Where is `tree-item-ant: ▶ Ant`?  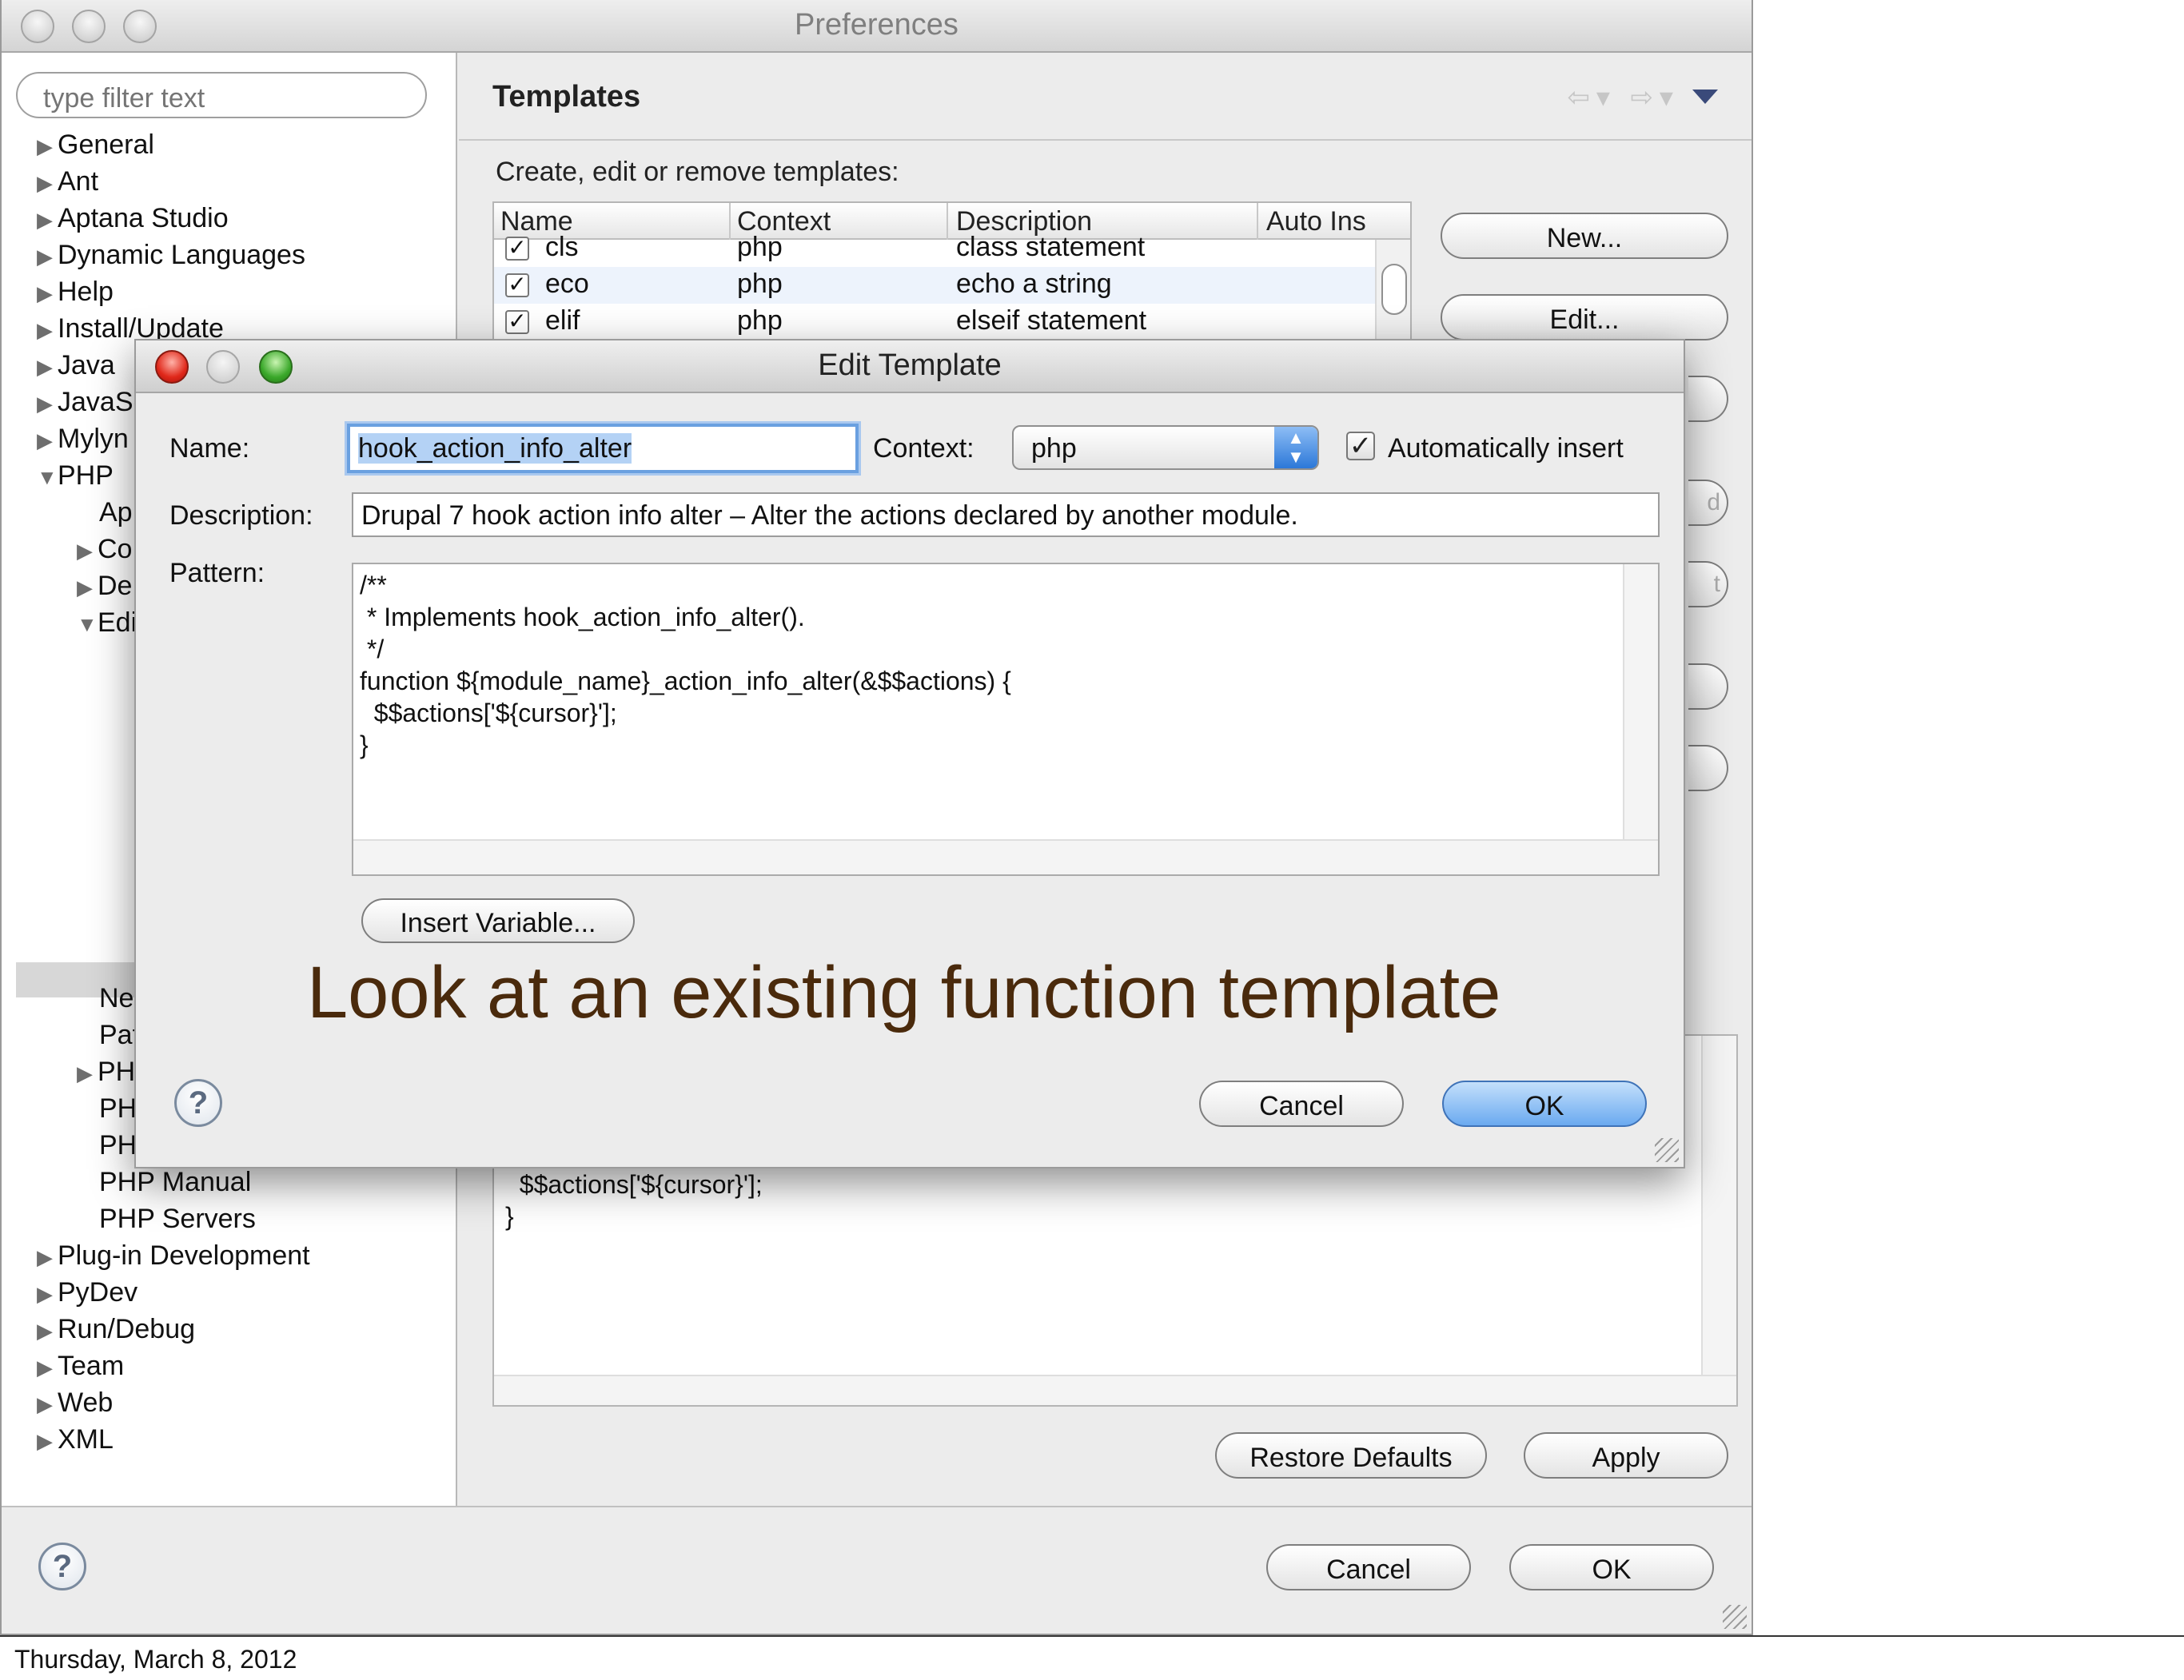 tree-item-ant: ▶ Ant is located at coordinates (67, 181).